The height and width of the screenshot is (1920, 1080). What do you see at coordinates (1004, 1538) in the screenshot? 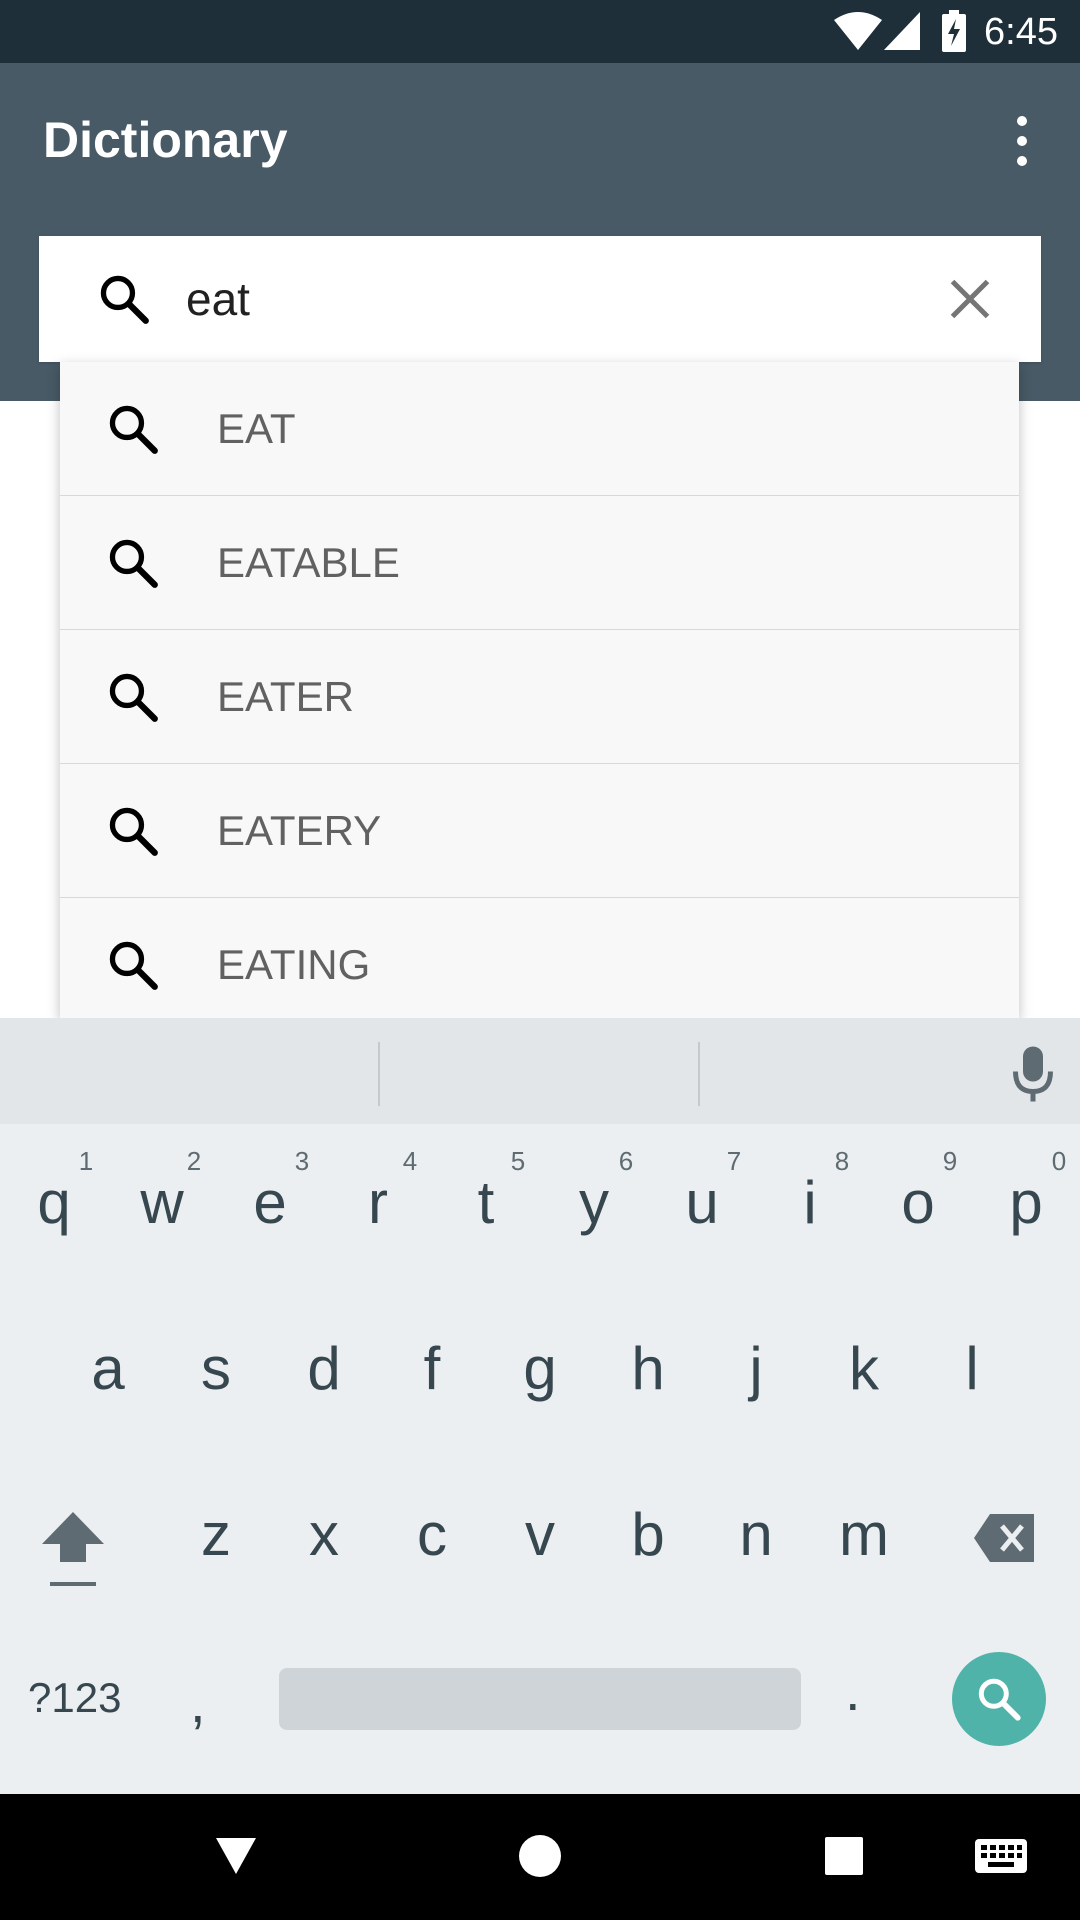
I see `backspace-key` at bounding box center [1004, 1538].